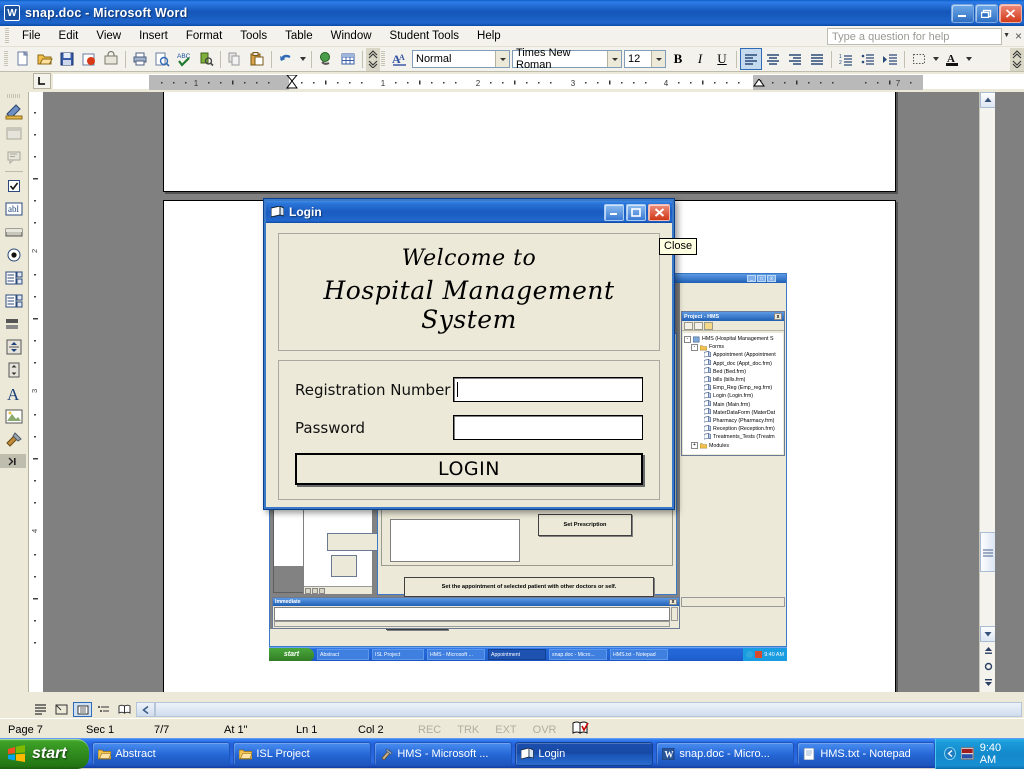 The image size is (1024, 769). What do you see at coordinates (89, 59) in the screenshot?
I see `mail-recipient-icon` at bounding box center [89, 59].